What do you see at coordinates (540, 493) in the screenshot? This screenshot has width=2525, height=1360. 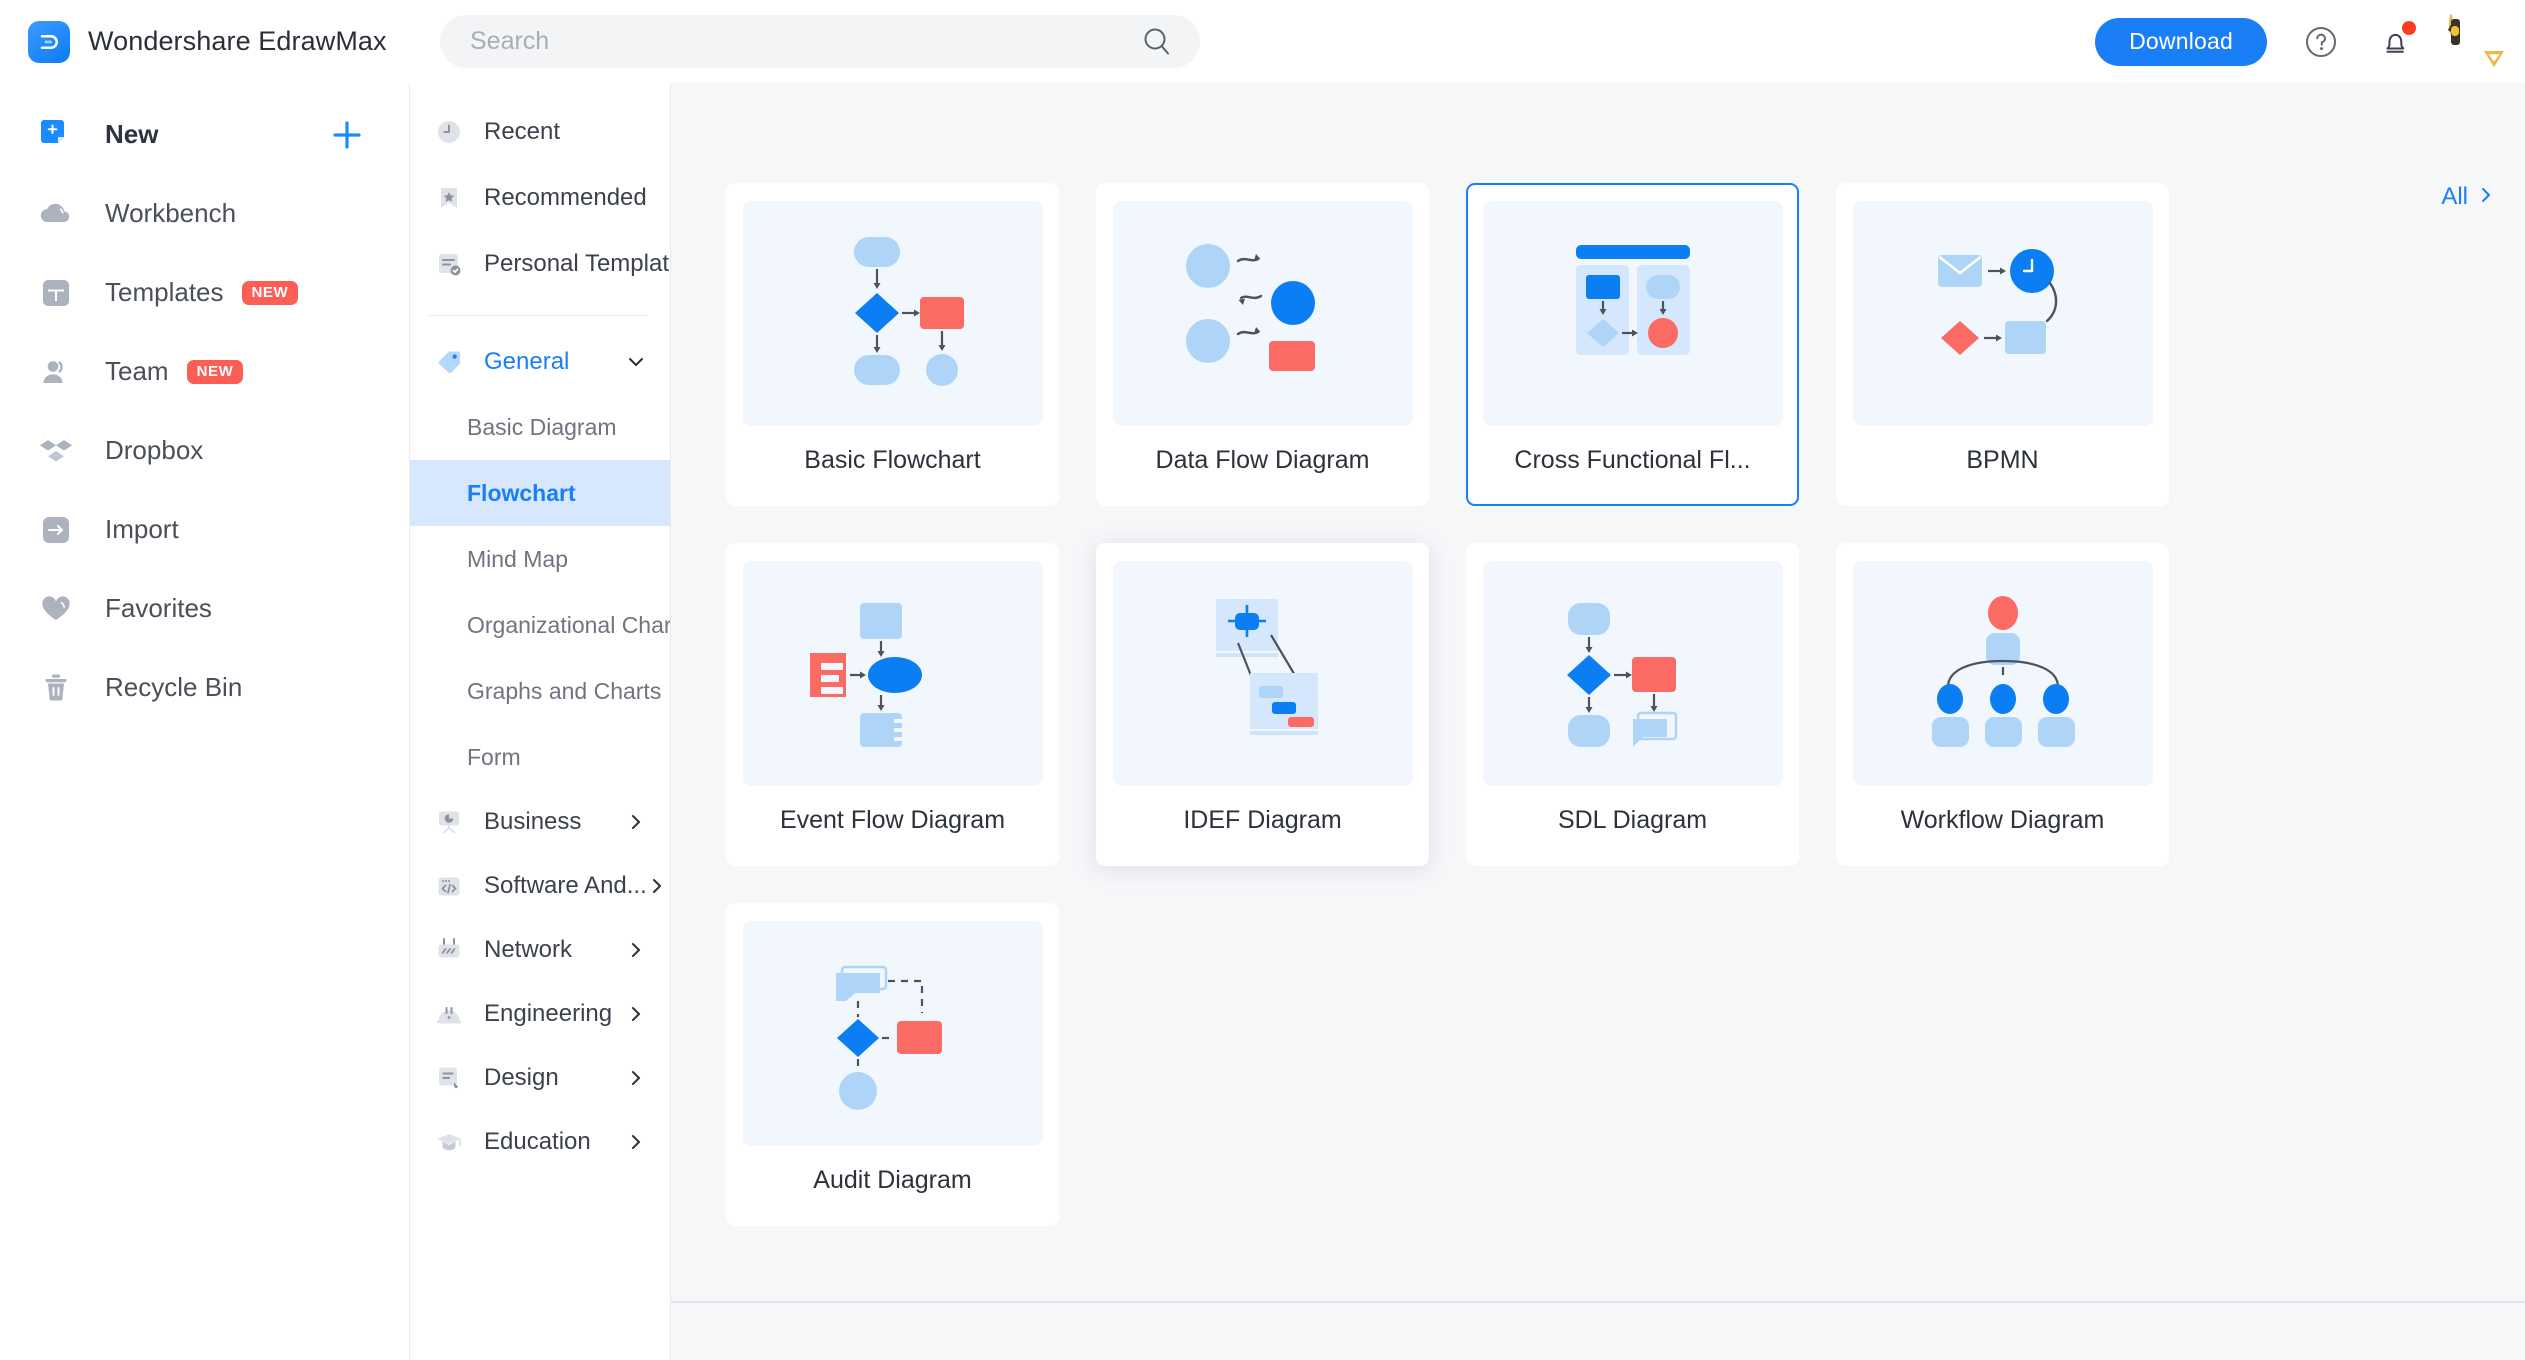 I see `category-subitem-flowchart: Flowchart` at bounding box center [540, 493].